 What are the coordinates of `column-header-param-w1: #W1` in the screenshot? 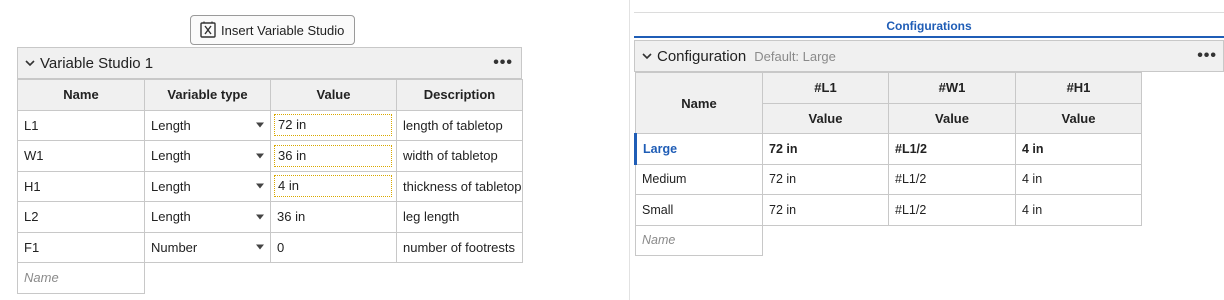 It's located at (952, 88).